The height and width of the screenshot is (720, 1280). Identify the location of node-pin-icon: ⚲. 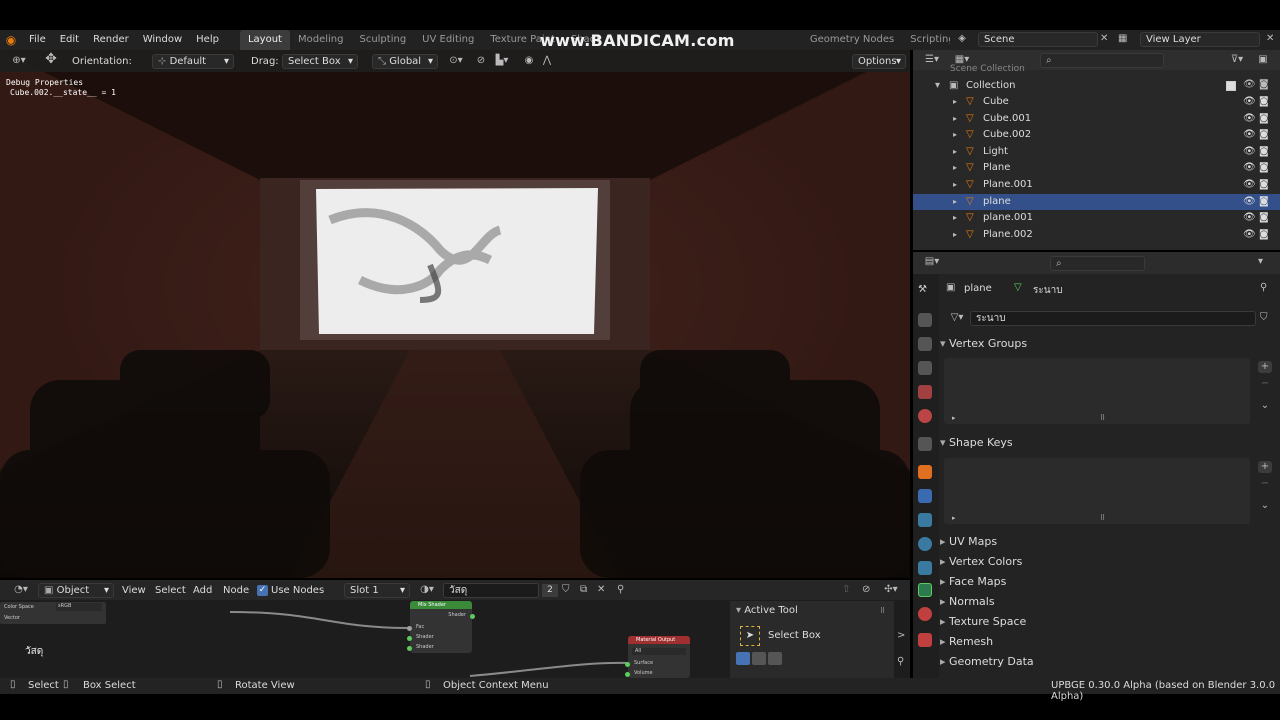
(620, 590).